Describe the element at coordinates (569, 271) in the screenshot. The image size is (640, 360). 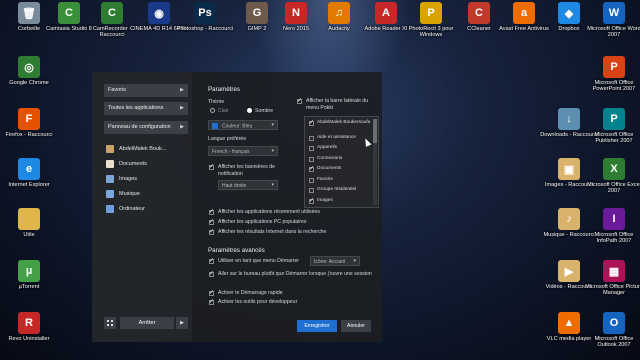
I see `videos-folder-icon: ▶` at that location.